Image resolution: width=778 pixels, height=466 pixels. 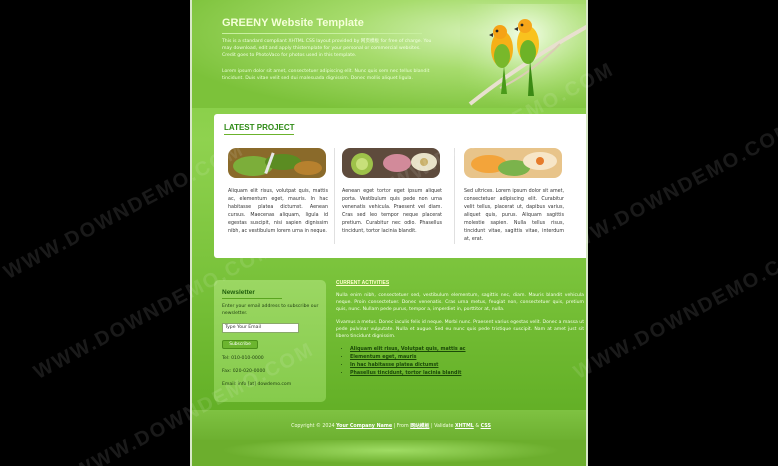 I want to click on newsletter-email: Email: info [at] dowdemo.com, so click(x=257, y=384).